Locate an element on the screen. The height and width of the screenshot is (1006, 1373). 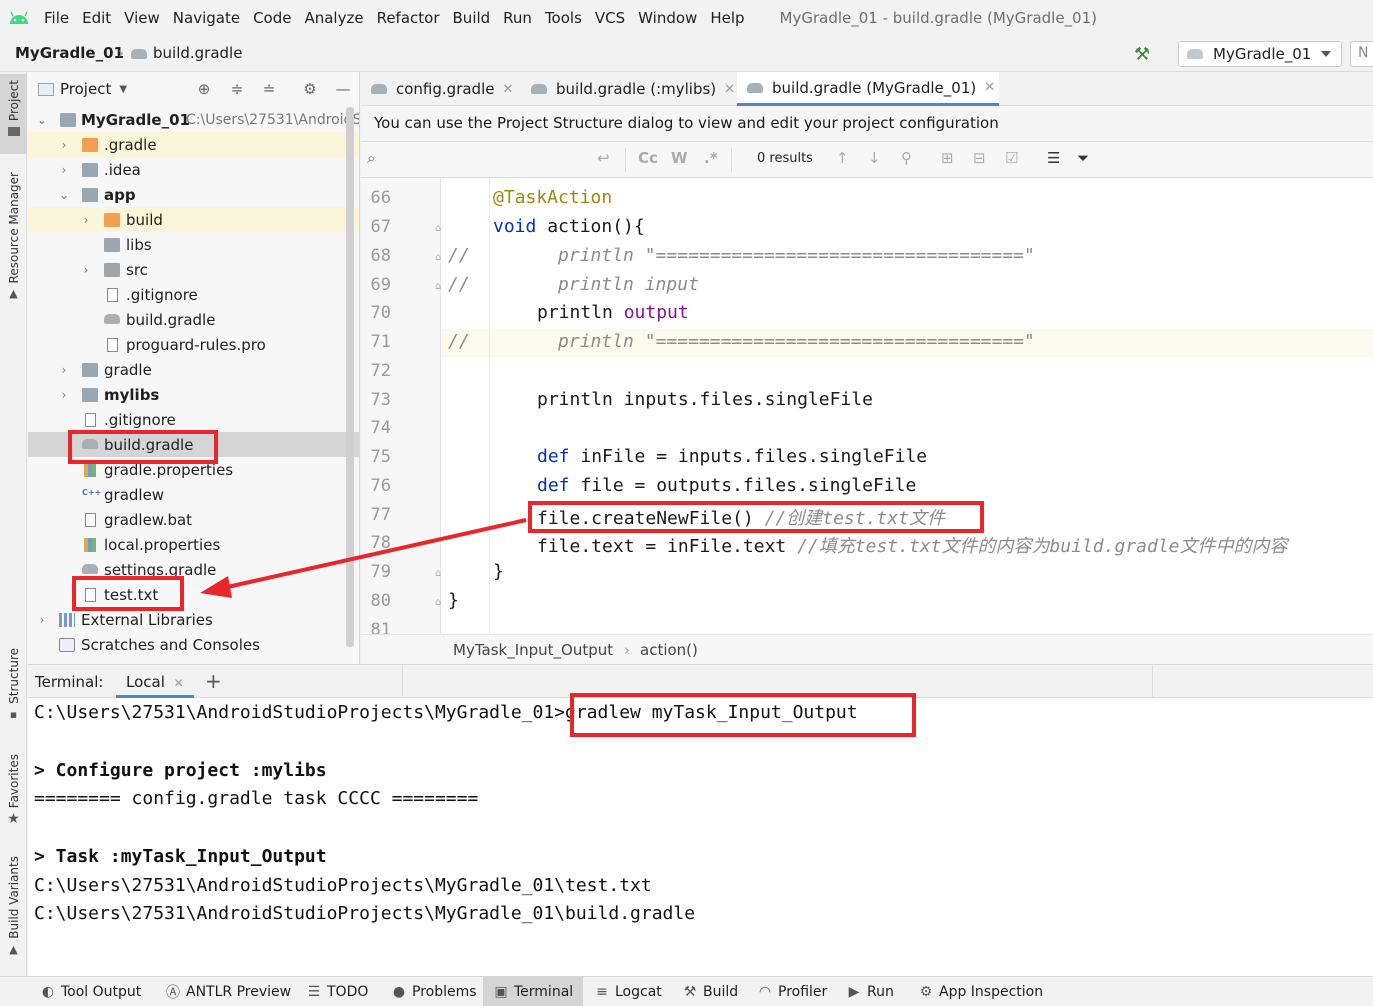
tool-tab-structure: Structure ▪ is located at coordinates (13, 688).